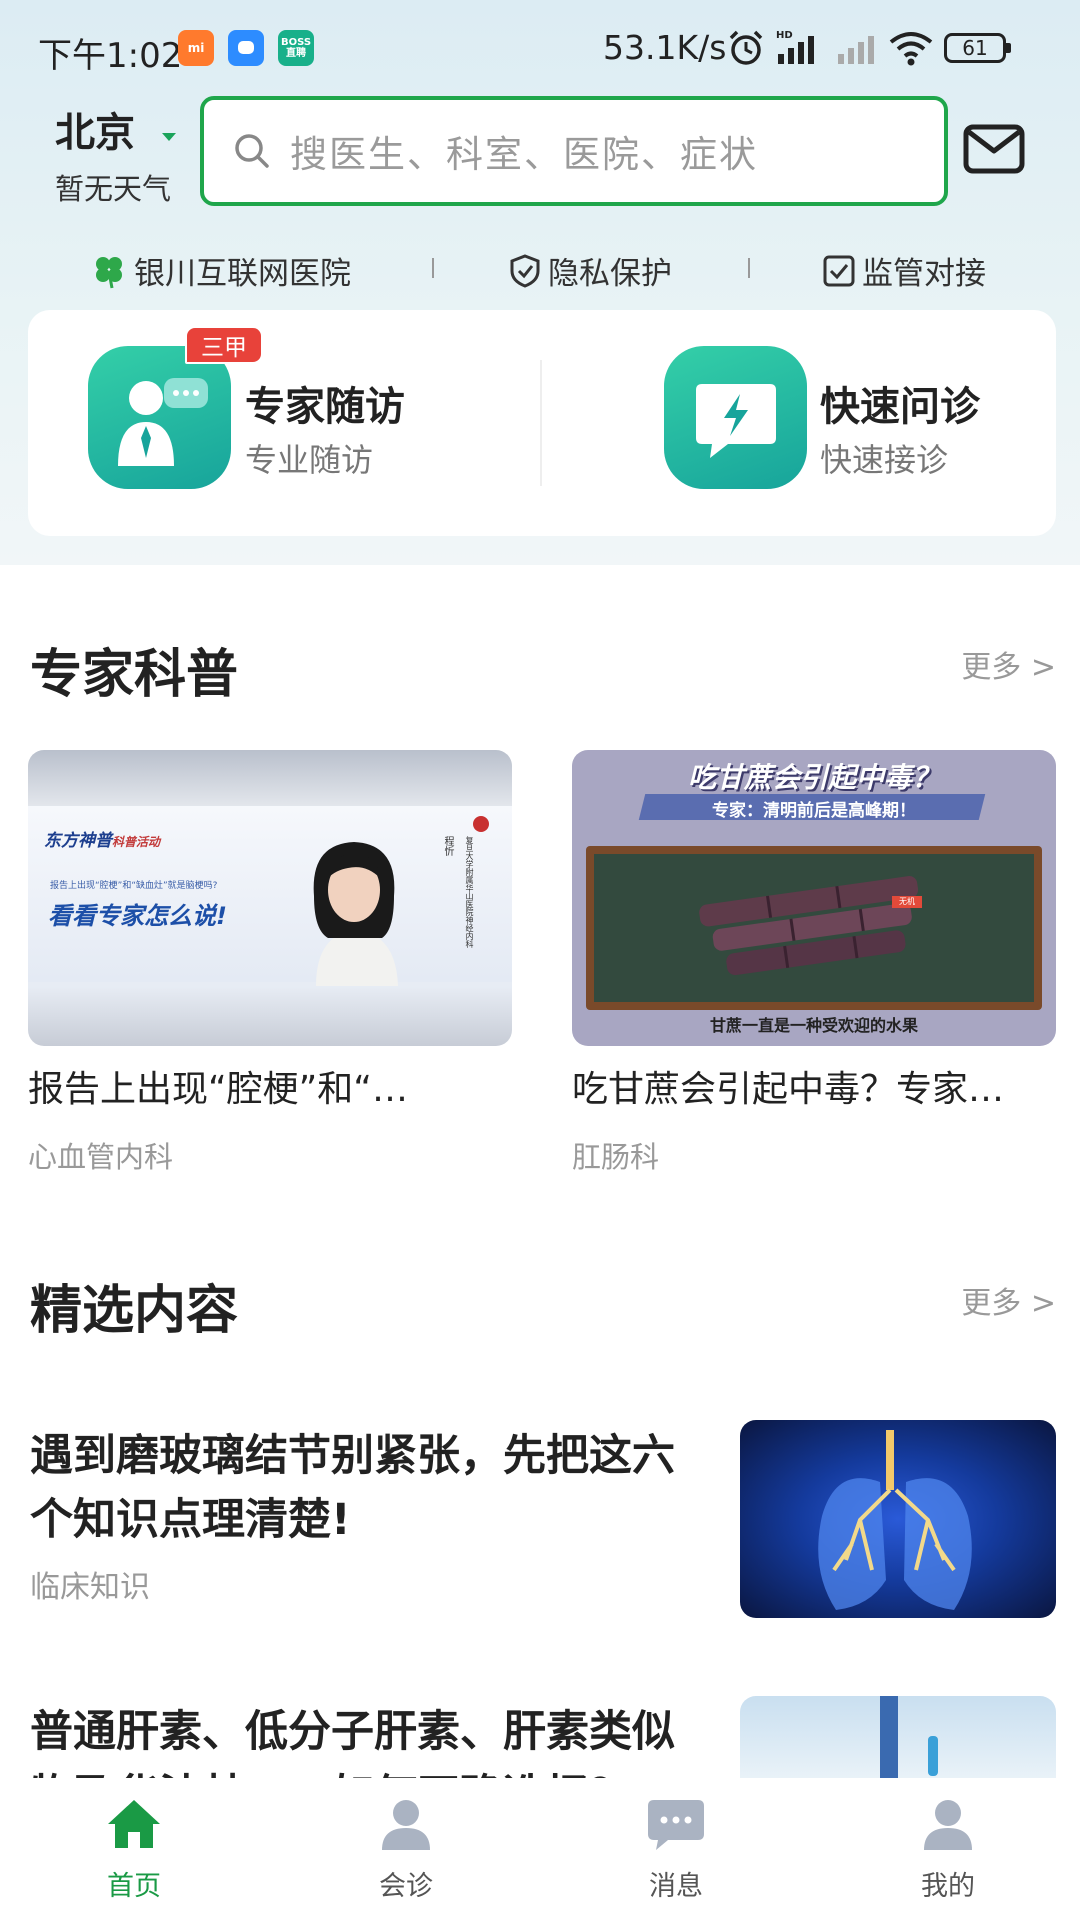  I want to click on trust-supervision: 监管对接, so click(904, 270).